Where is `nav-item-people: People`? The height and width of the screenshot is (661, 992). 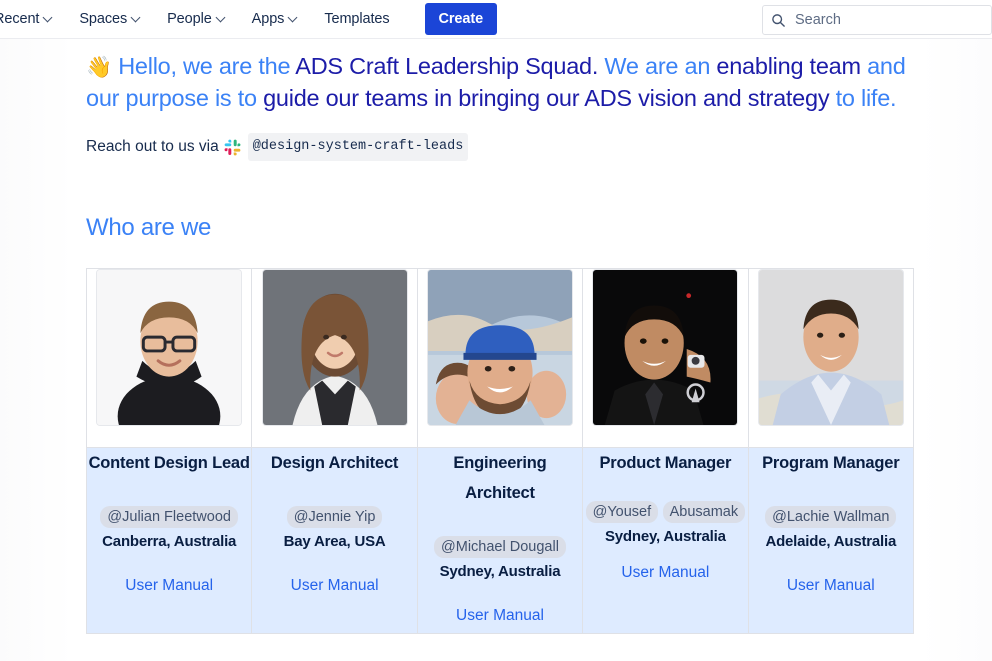
nav-item-people: People is located at coordinates (196, 19).